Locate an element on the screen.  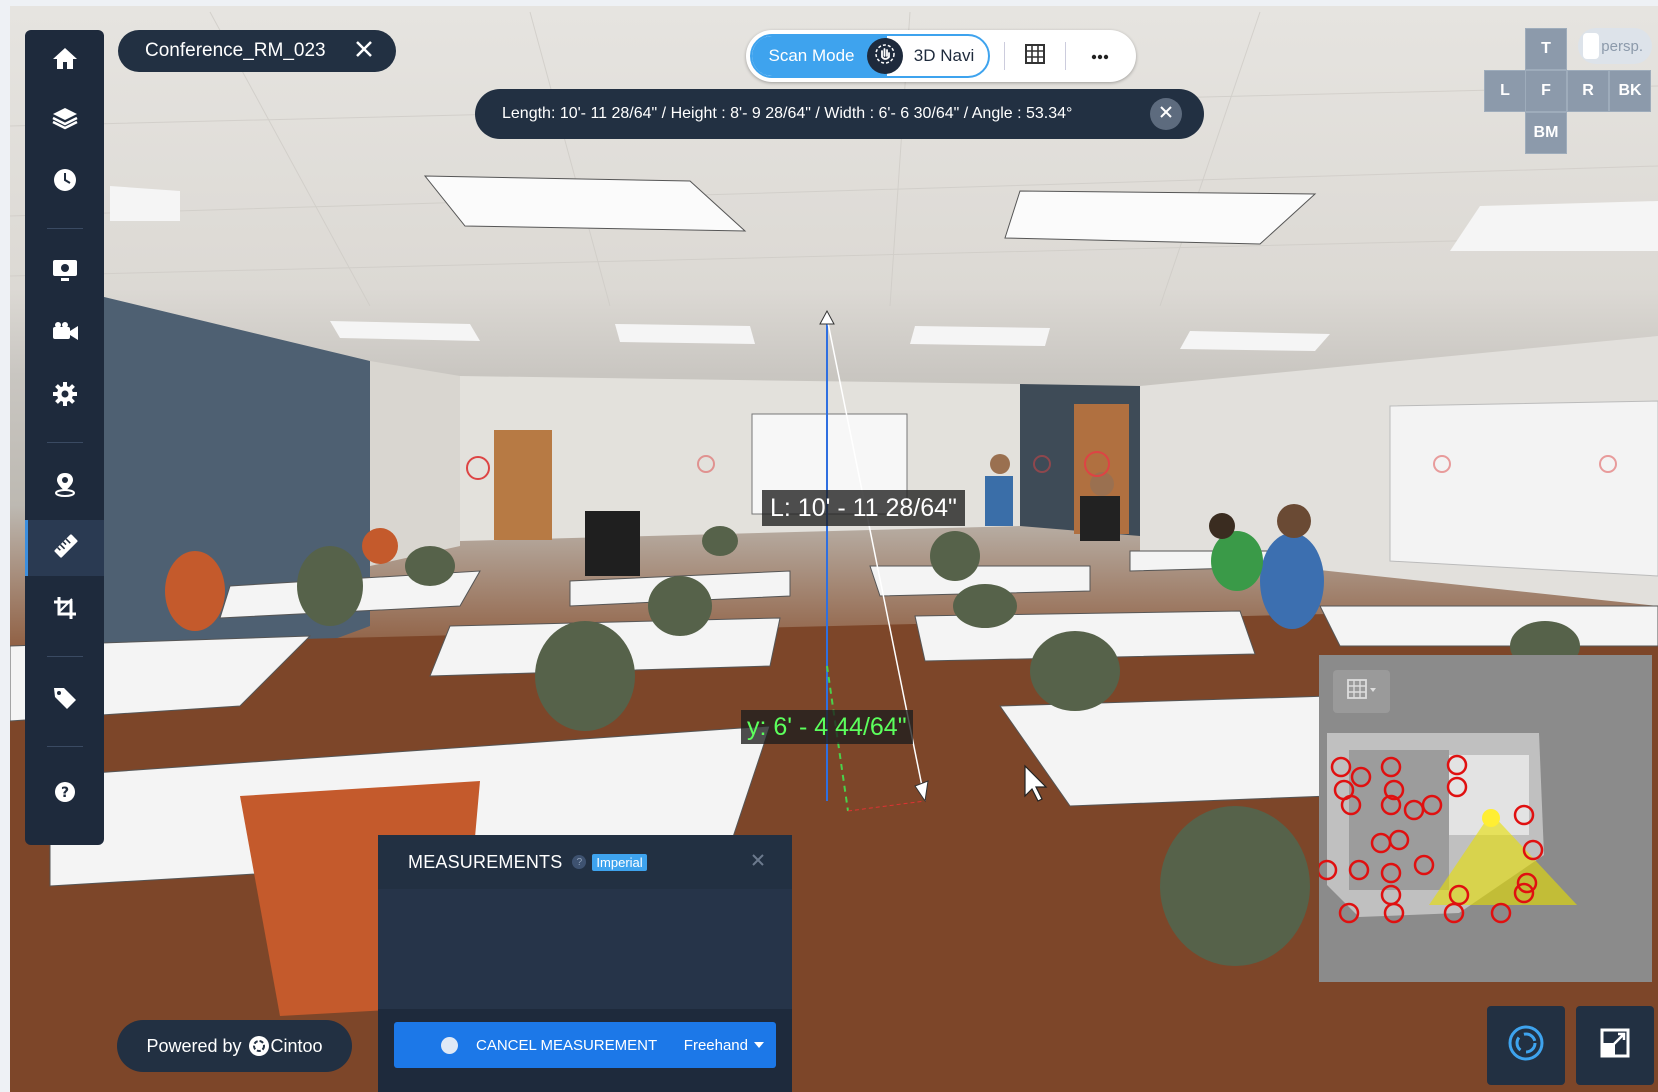
more-options-button is located at coordinates (1100, 56).